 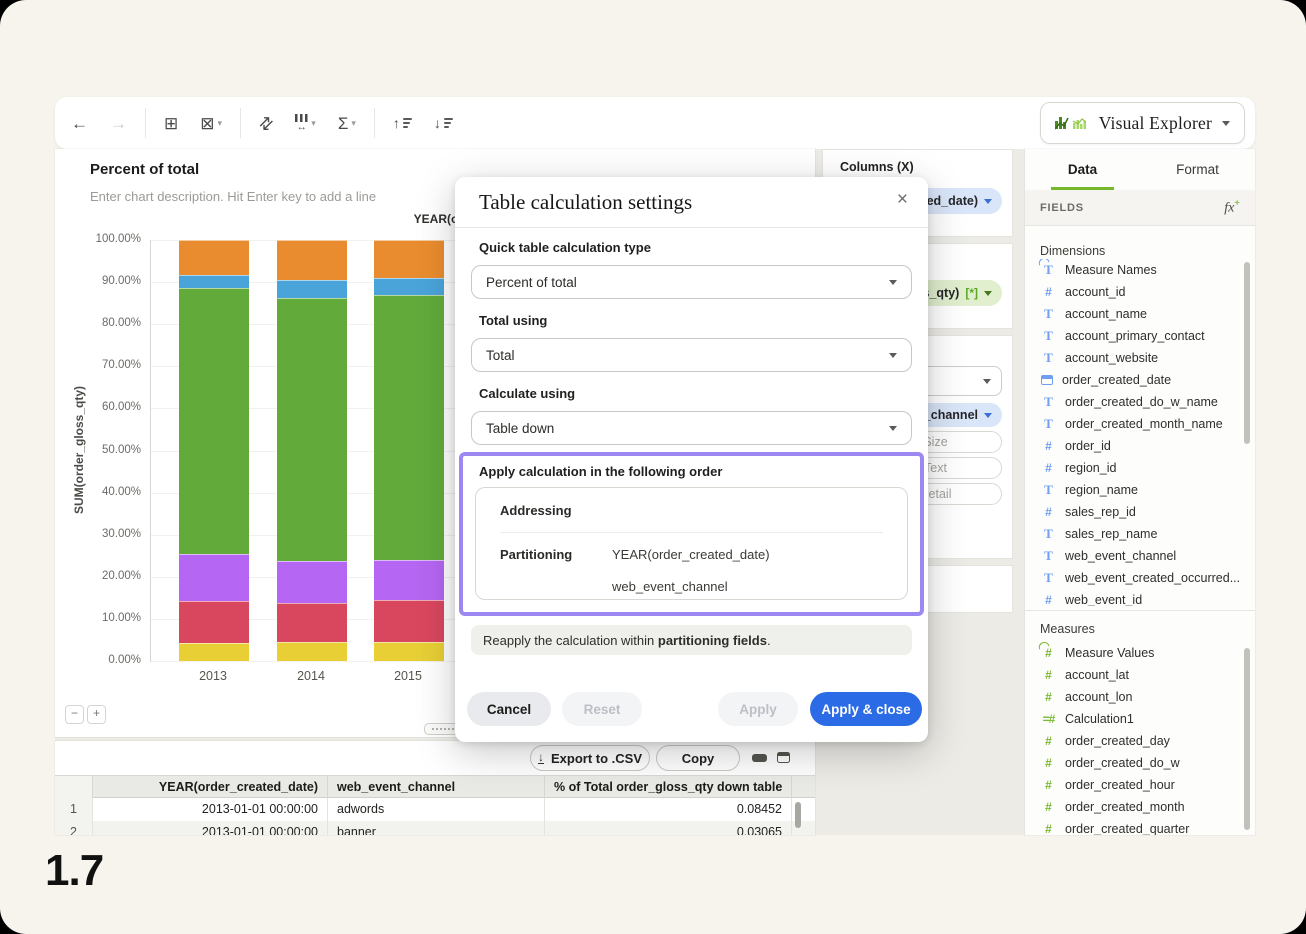 I want to click on aggregate-sigma-icon: Σ, so click(x=343, y=123).